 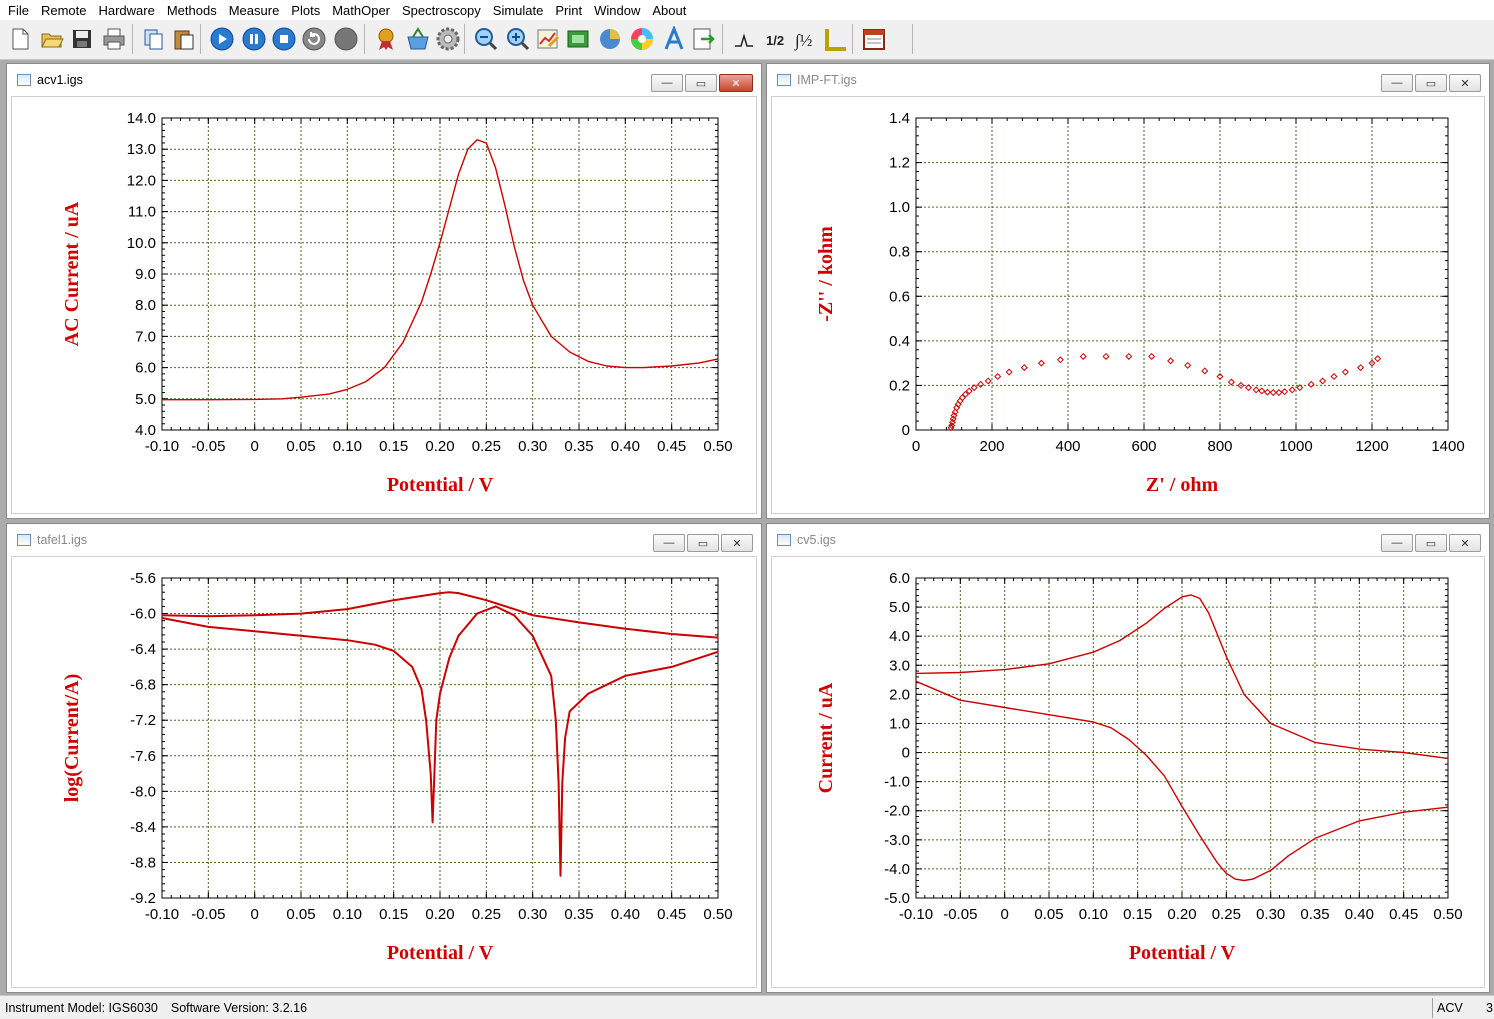 I want to click on open-folder-icon, so click(x=52, y=39).